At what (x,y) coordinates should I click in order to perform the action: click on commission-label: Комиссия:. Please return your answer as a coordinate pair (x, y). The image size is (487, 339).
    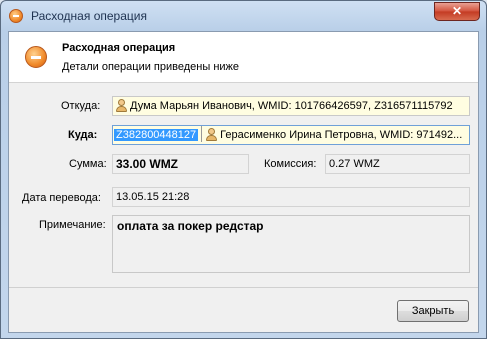
    Looking at the image, I should click on (290, 164).